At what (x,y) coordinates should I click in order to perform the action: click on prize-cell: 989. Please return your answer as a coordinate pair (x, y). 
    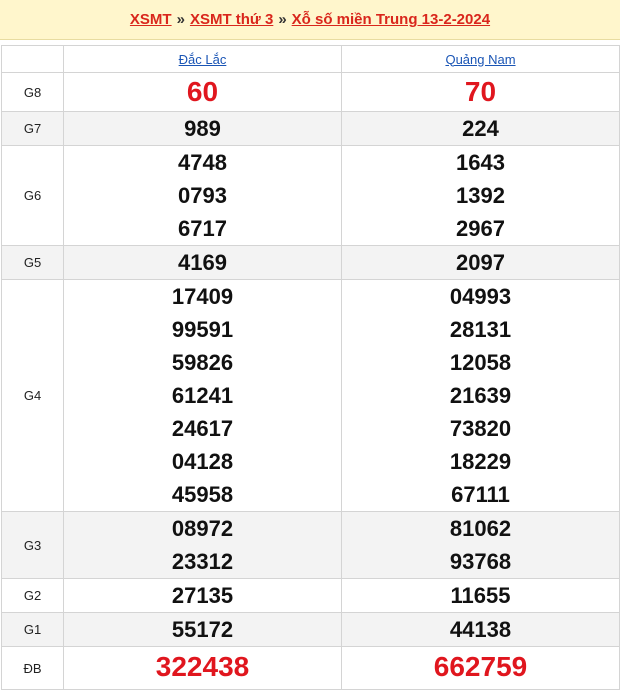
    Looking at the image, I should click on (202, 128).